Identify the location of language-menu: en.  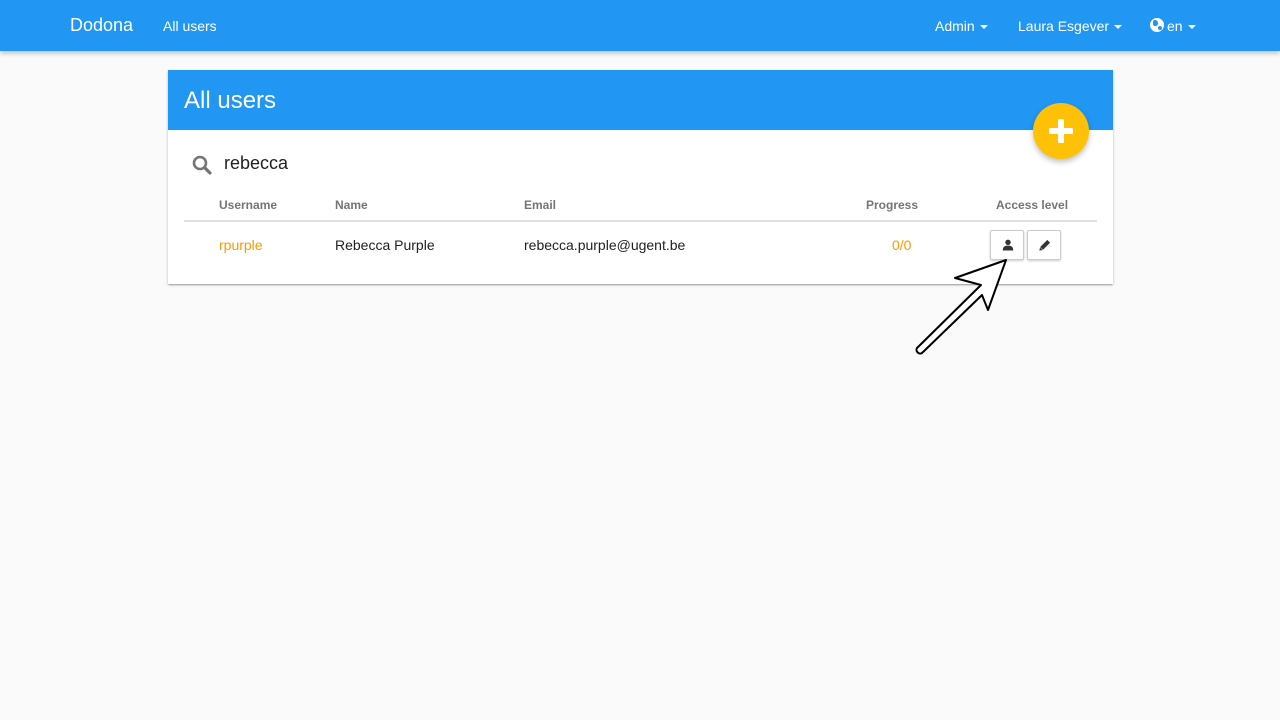
(1173, 26).